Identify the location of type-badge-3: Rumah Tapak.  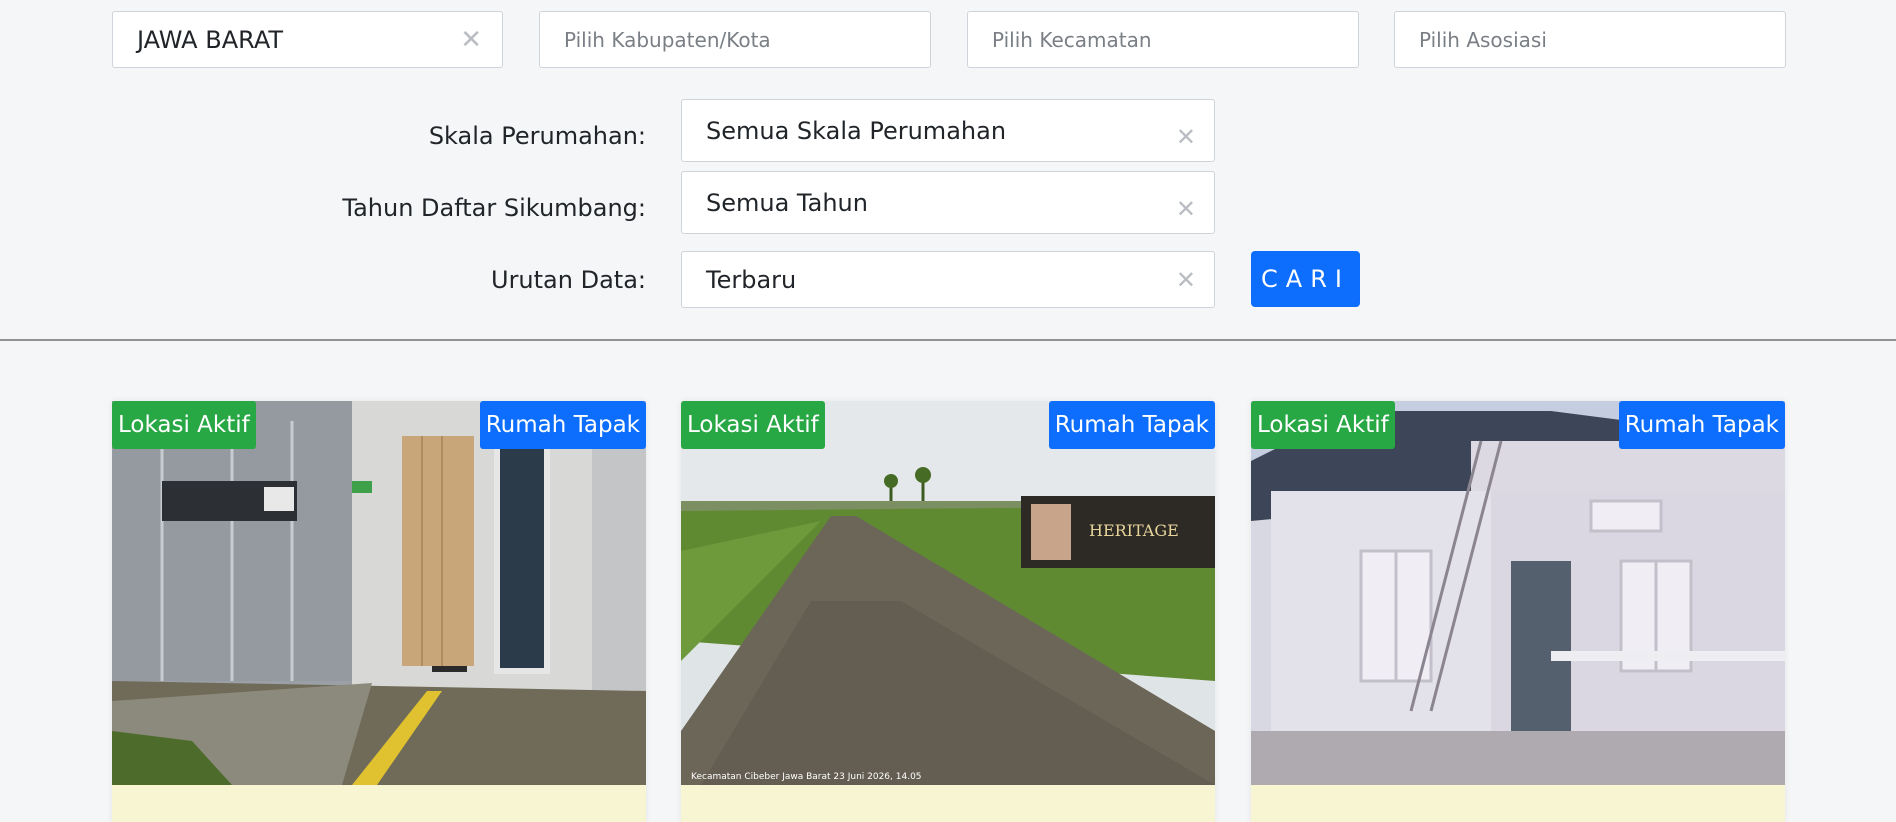
(1701, 425).